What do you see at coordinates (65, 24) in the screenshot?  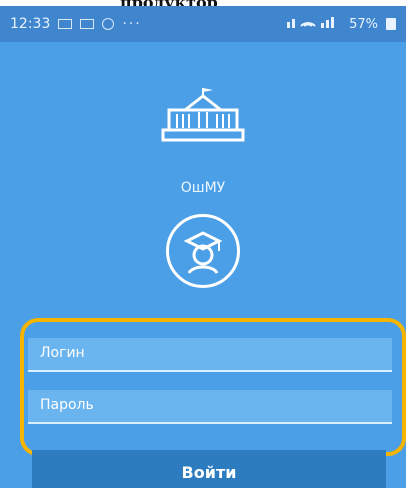 I see `screen-icon` at bounding box center [65, 24].